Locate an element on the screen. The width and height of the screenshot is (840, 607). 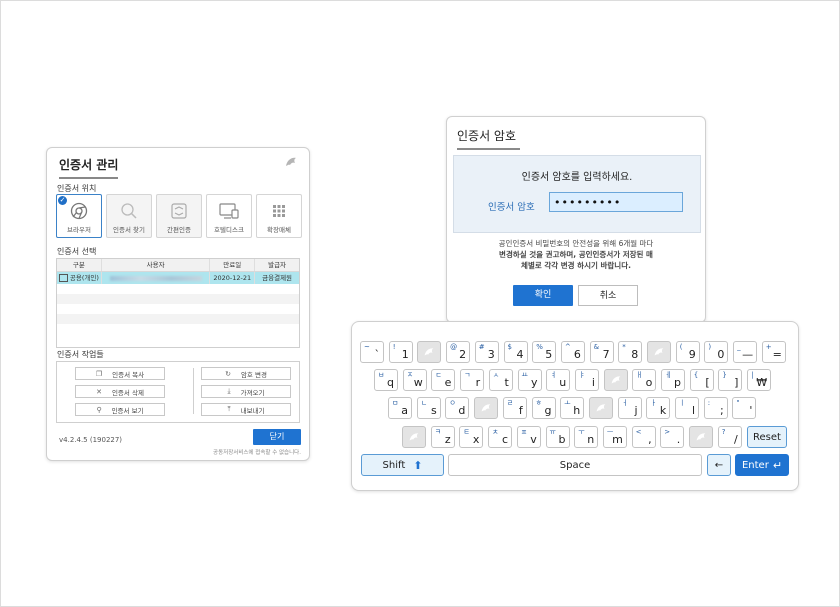
key-1-0: ~ ` is located at coordinates (372, 352).